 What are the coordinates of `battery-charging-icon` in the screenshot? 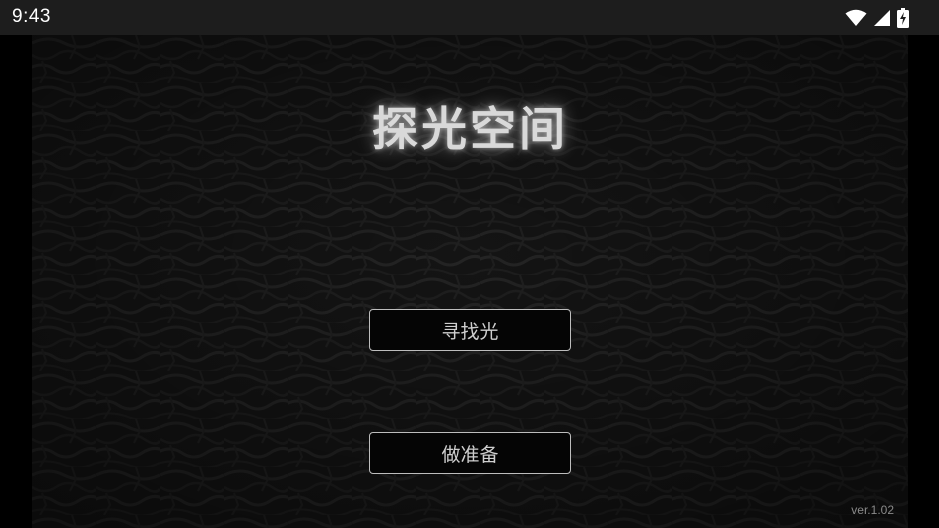 It's located at (903, 18).